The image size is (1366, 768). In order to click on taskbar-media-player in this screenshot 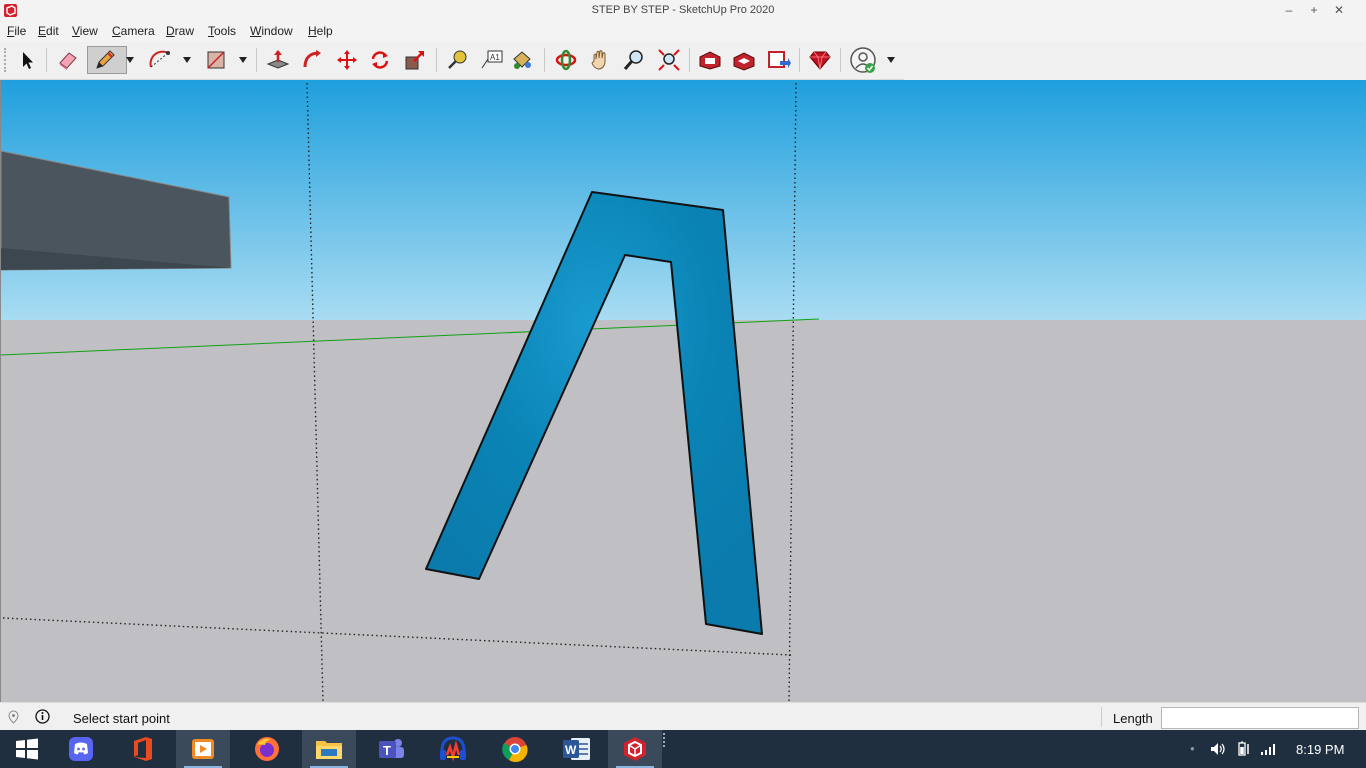, I will do `click(203, 749)`.